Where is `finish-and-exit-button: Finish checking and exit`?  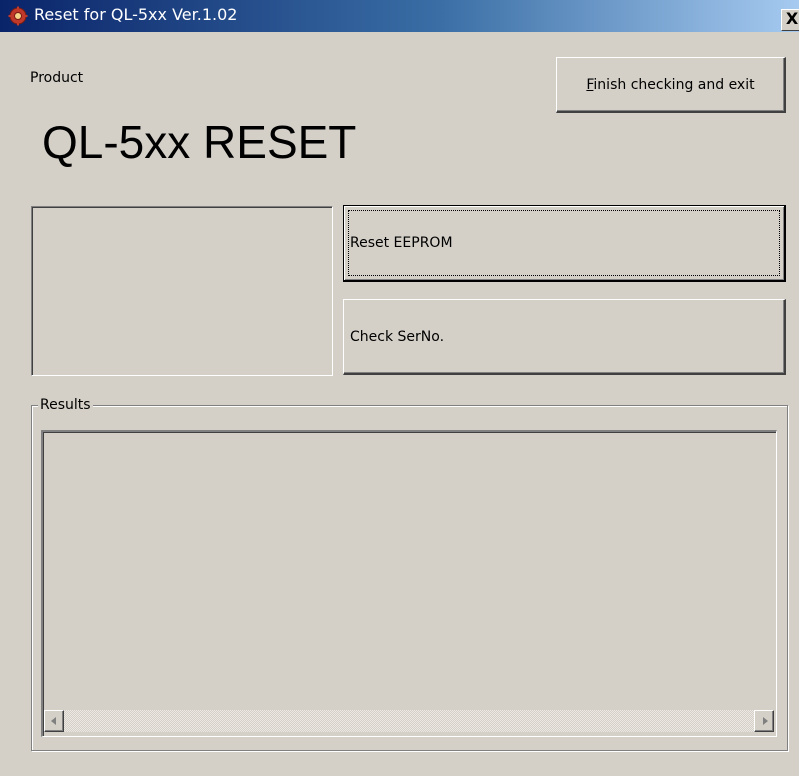
finish-and-exit-button: Finish checking and exit is located at coordinates (671, 85).